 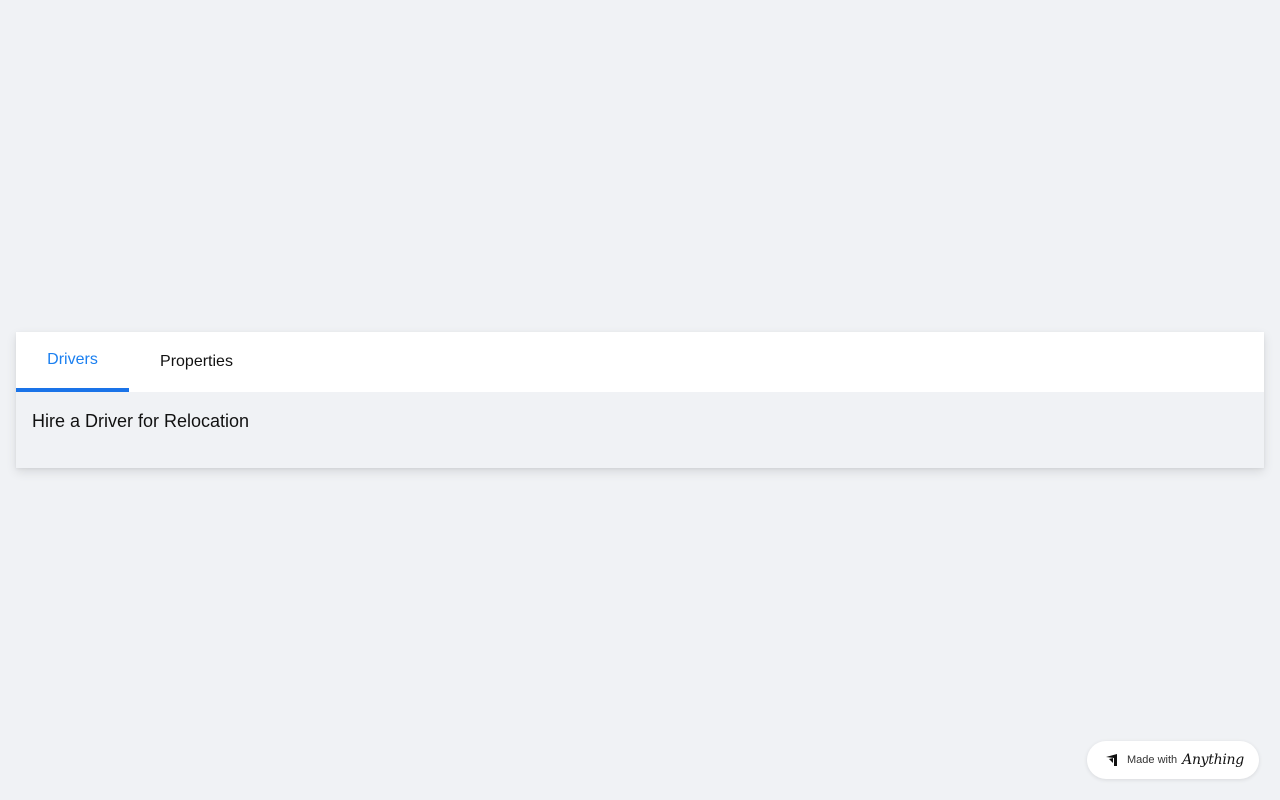 I want to click on tab-drivers-label: Drivers, so click(x=72, y=359).